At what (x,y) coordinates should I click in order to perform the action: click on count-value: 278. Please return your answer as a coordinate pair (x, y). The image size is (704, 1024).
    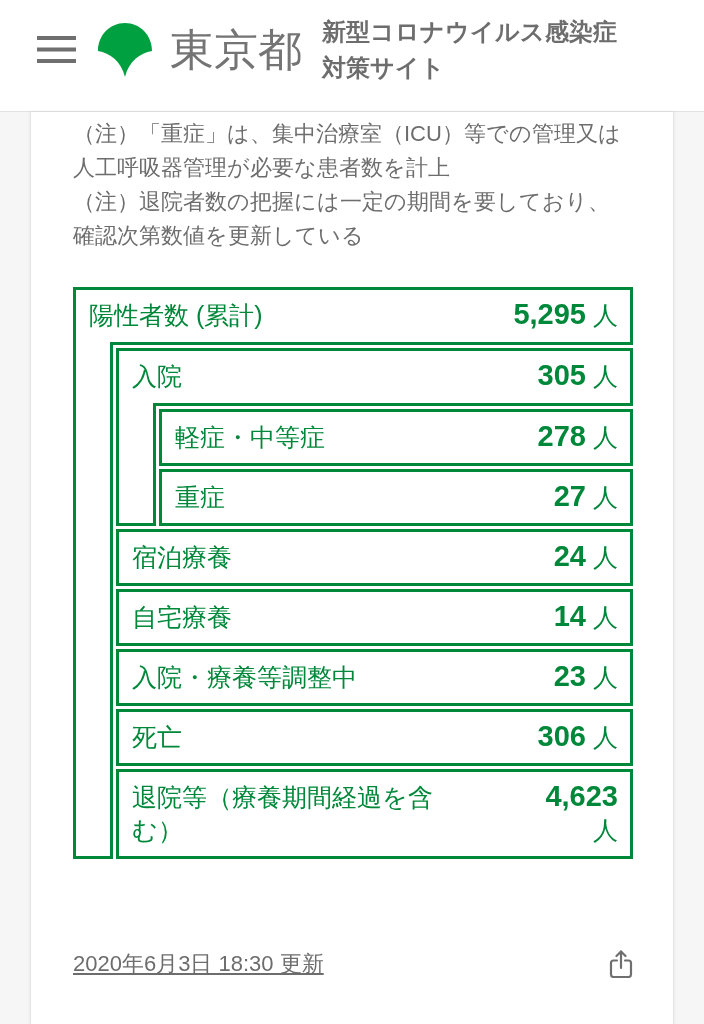
    Looking at the image, I should click on (561, 436).